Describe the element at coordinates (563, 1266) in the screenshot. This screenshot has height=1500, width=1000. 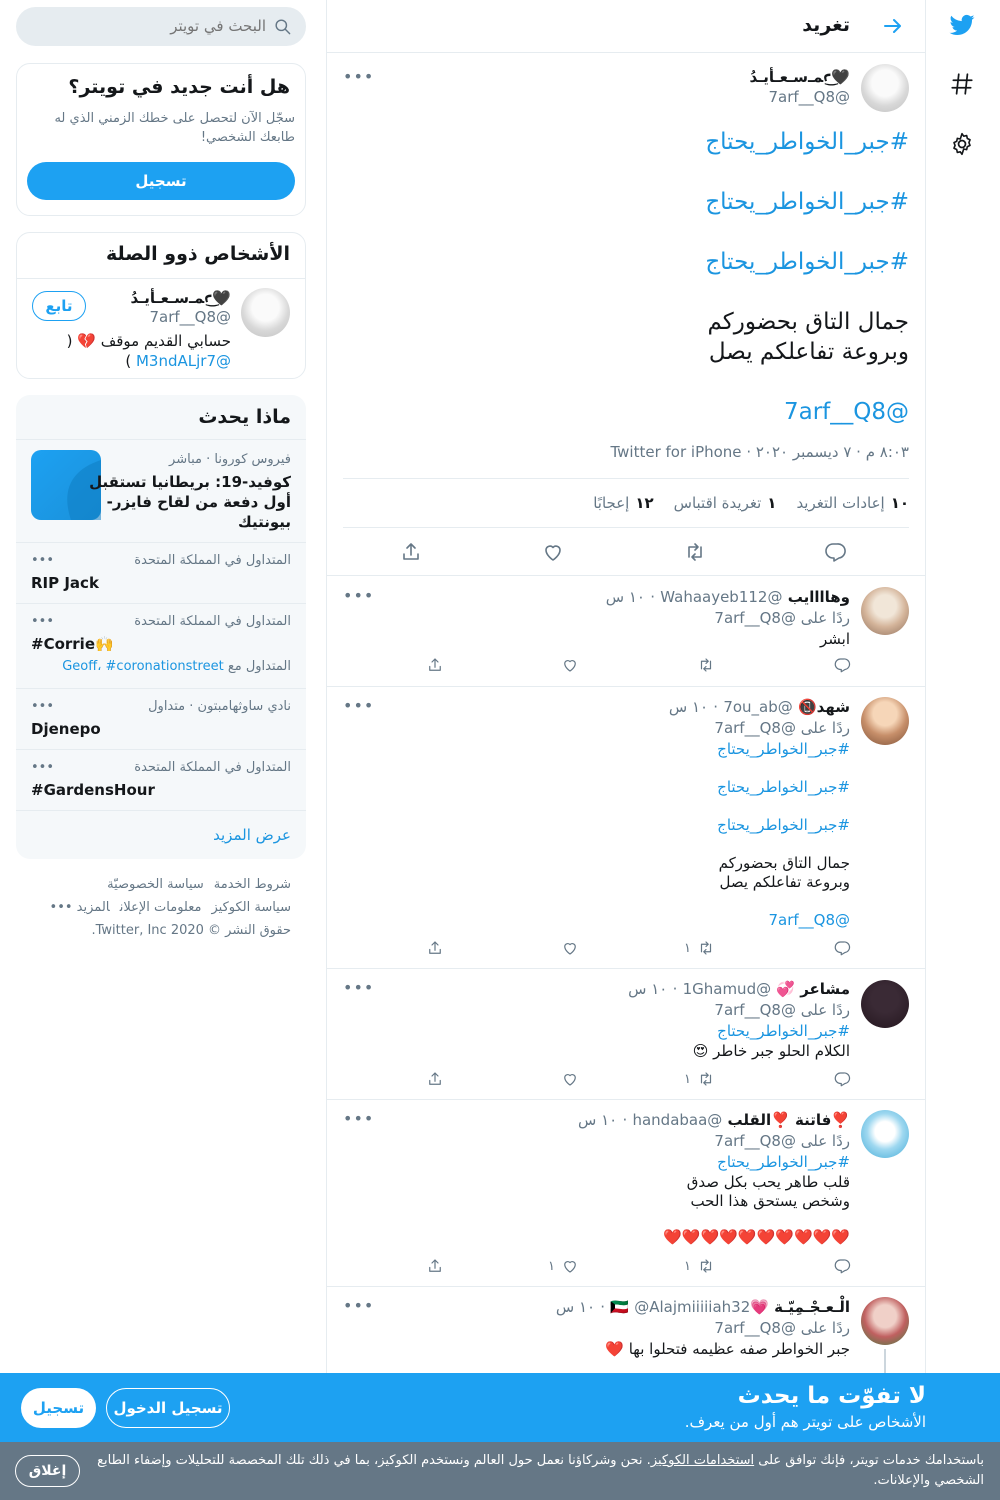
I see `like-icon: ١` at that location.